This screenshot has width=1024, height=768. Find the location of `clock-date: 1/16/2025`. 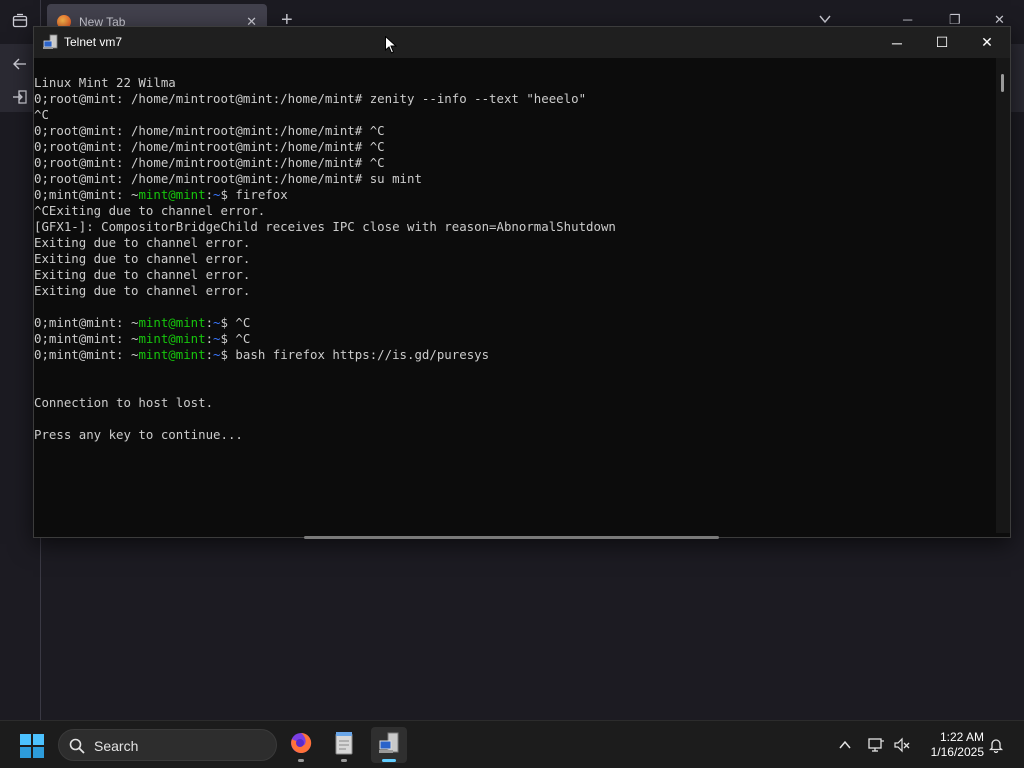

clock-date: 1/16/2025 is located at coordinates (957, 752).